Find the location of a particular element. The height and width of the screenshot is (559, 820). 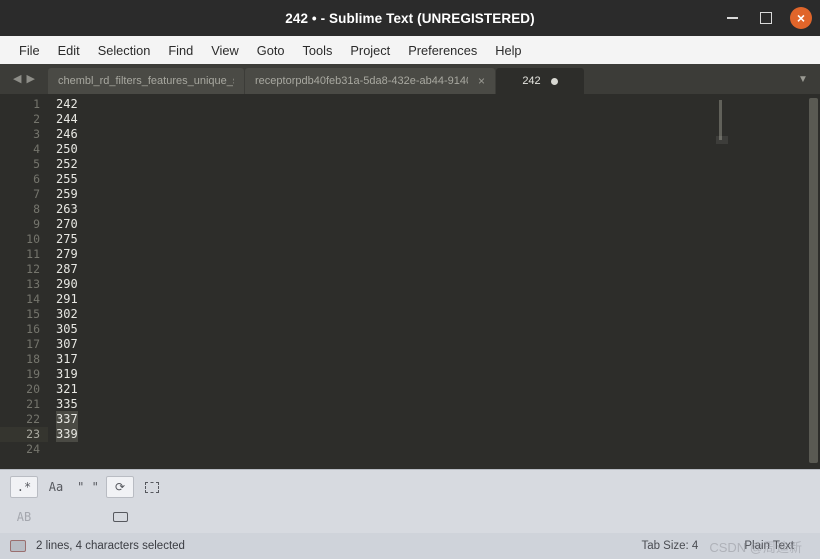

gutter-line: 18 is located at coordinates (24, 359).